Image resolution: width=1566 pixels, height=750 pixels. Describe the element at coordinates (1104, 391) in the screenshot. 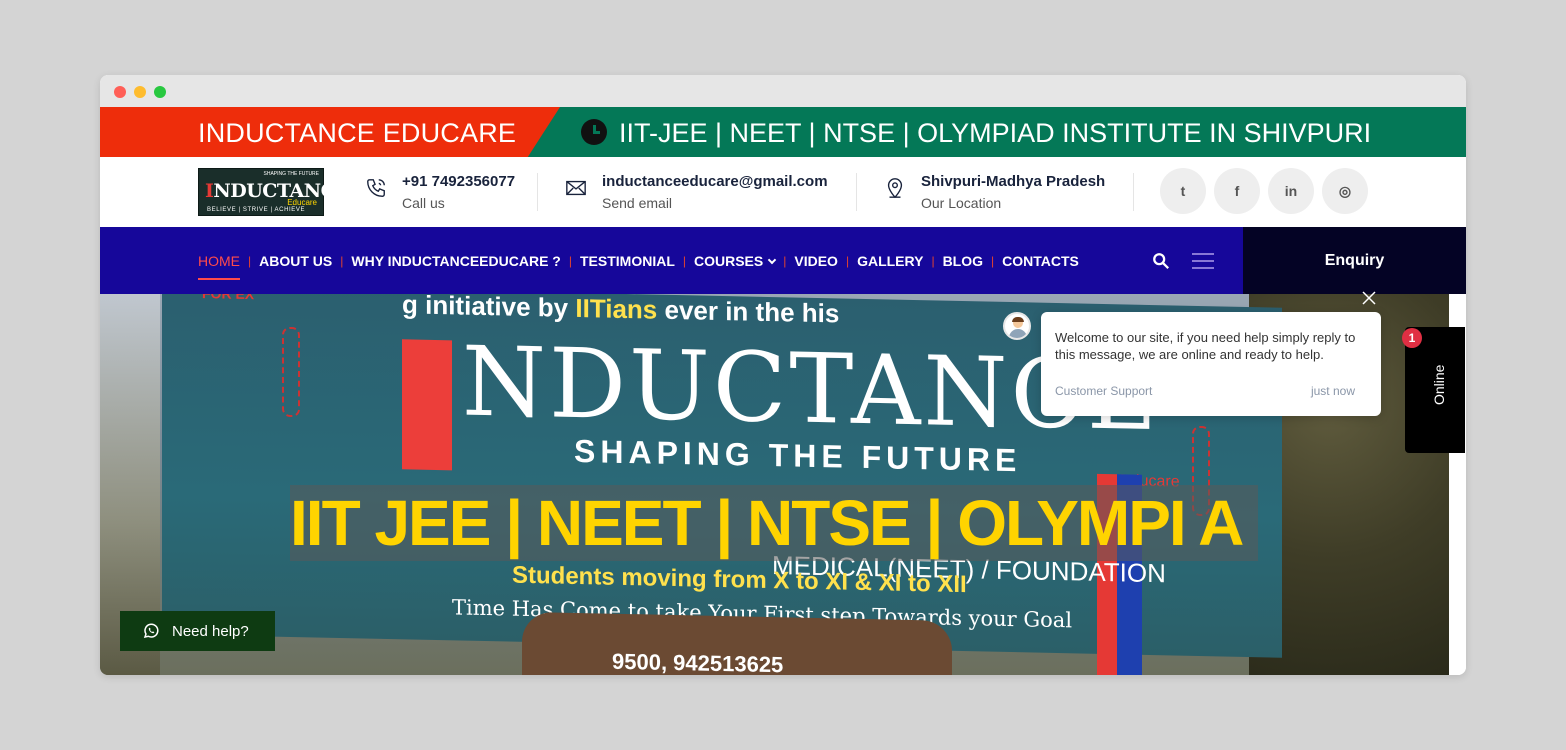

I see `chat-agent: Customer Support` at that location.